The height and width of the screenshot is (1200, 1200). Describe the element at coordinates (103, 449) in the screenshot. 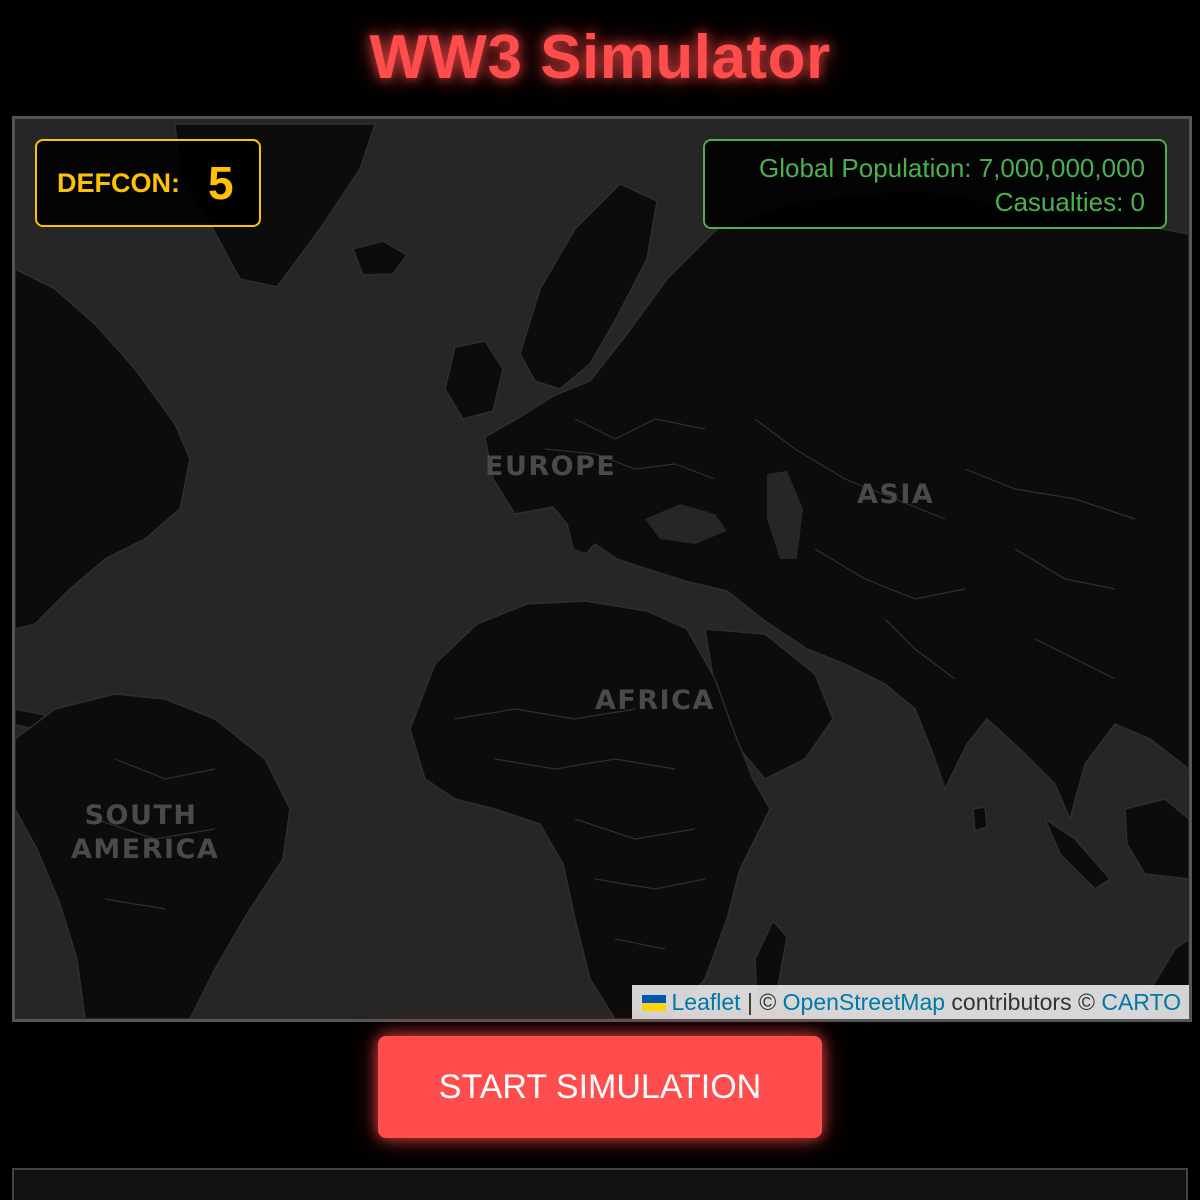

I see `north-america-landmass` at that location.